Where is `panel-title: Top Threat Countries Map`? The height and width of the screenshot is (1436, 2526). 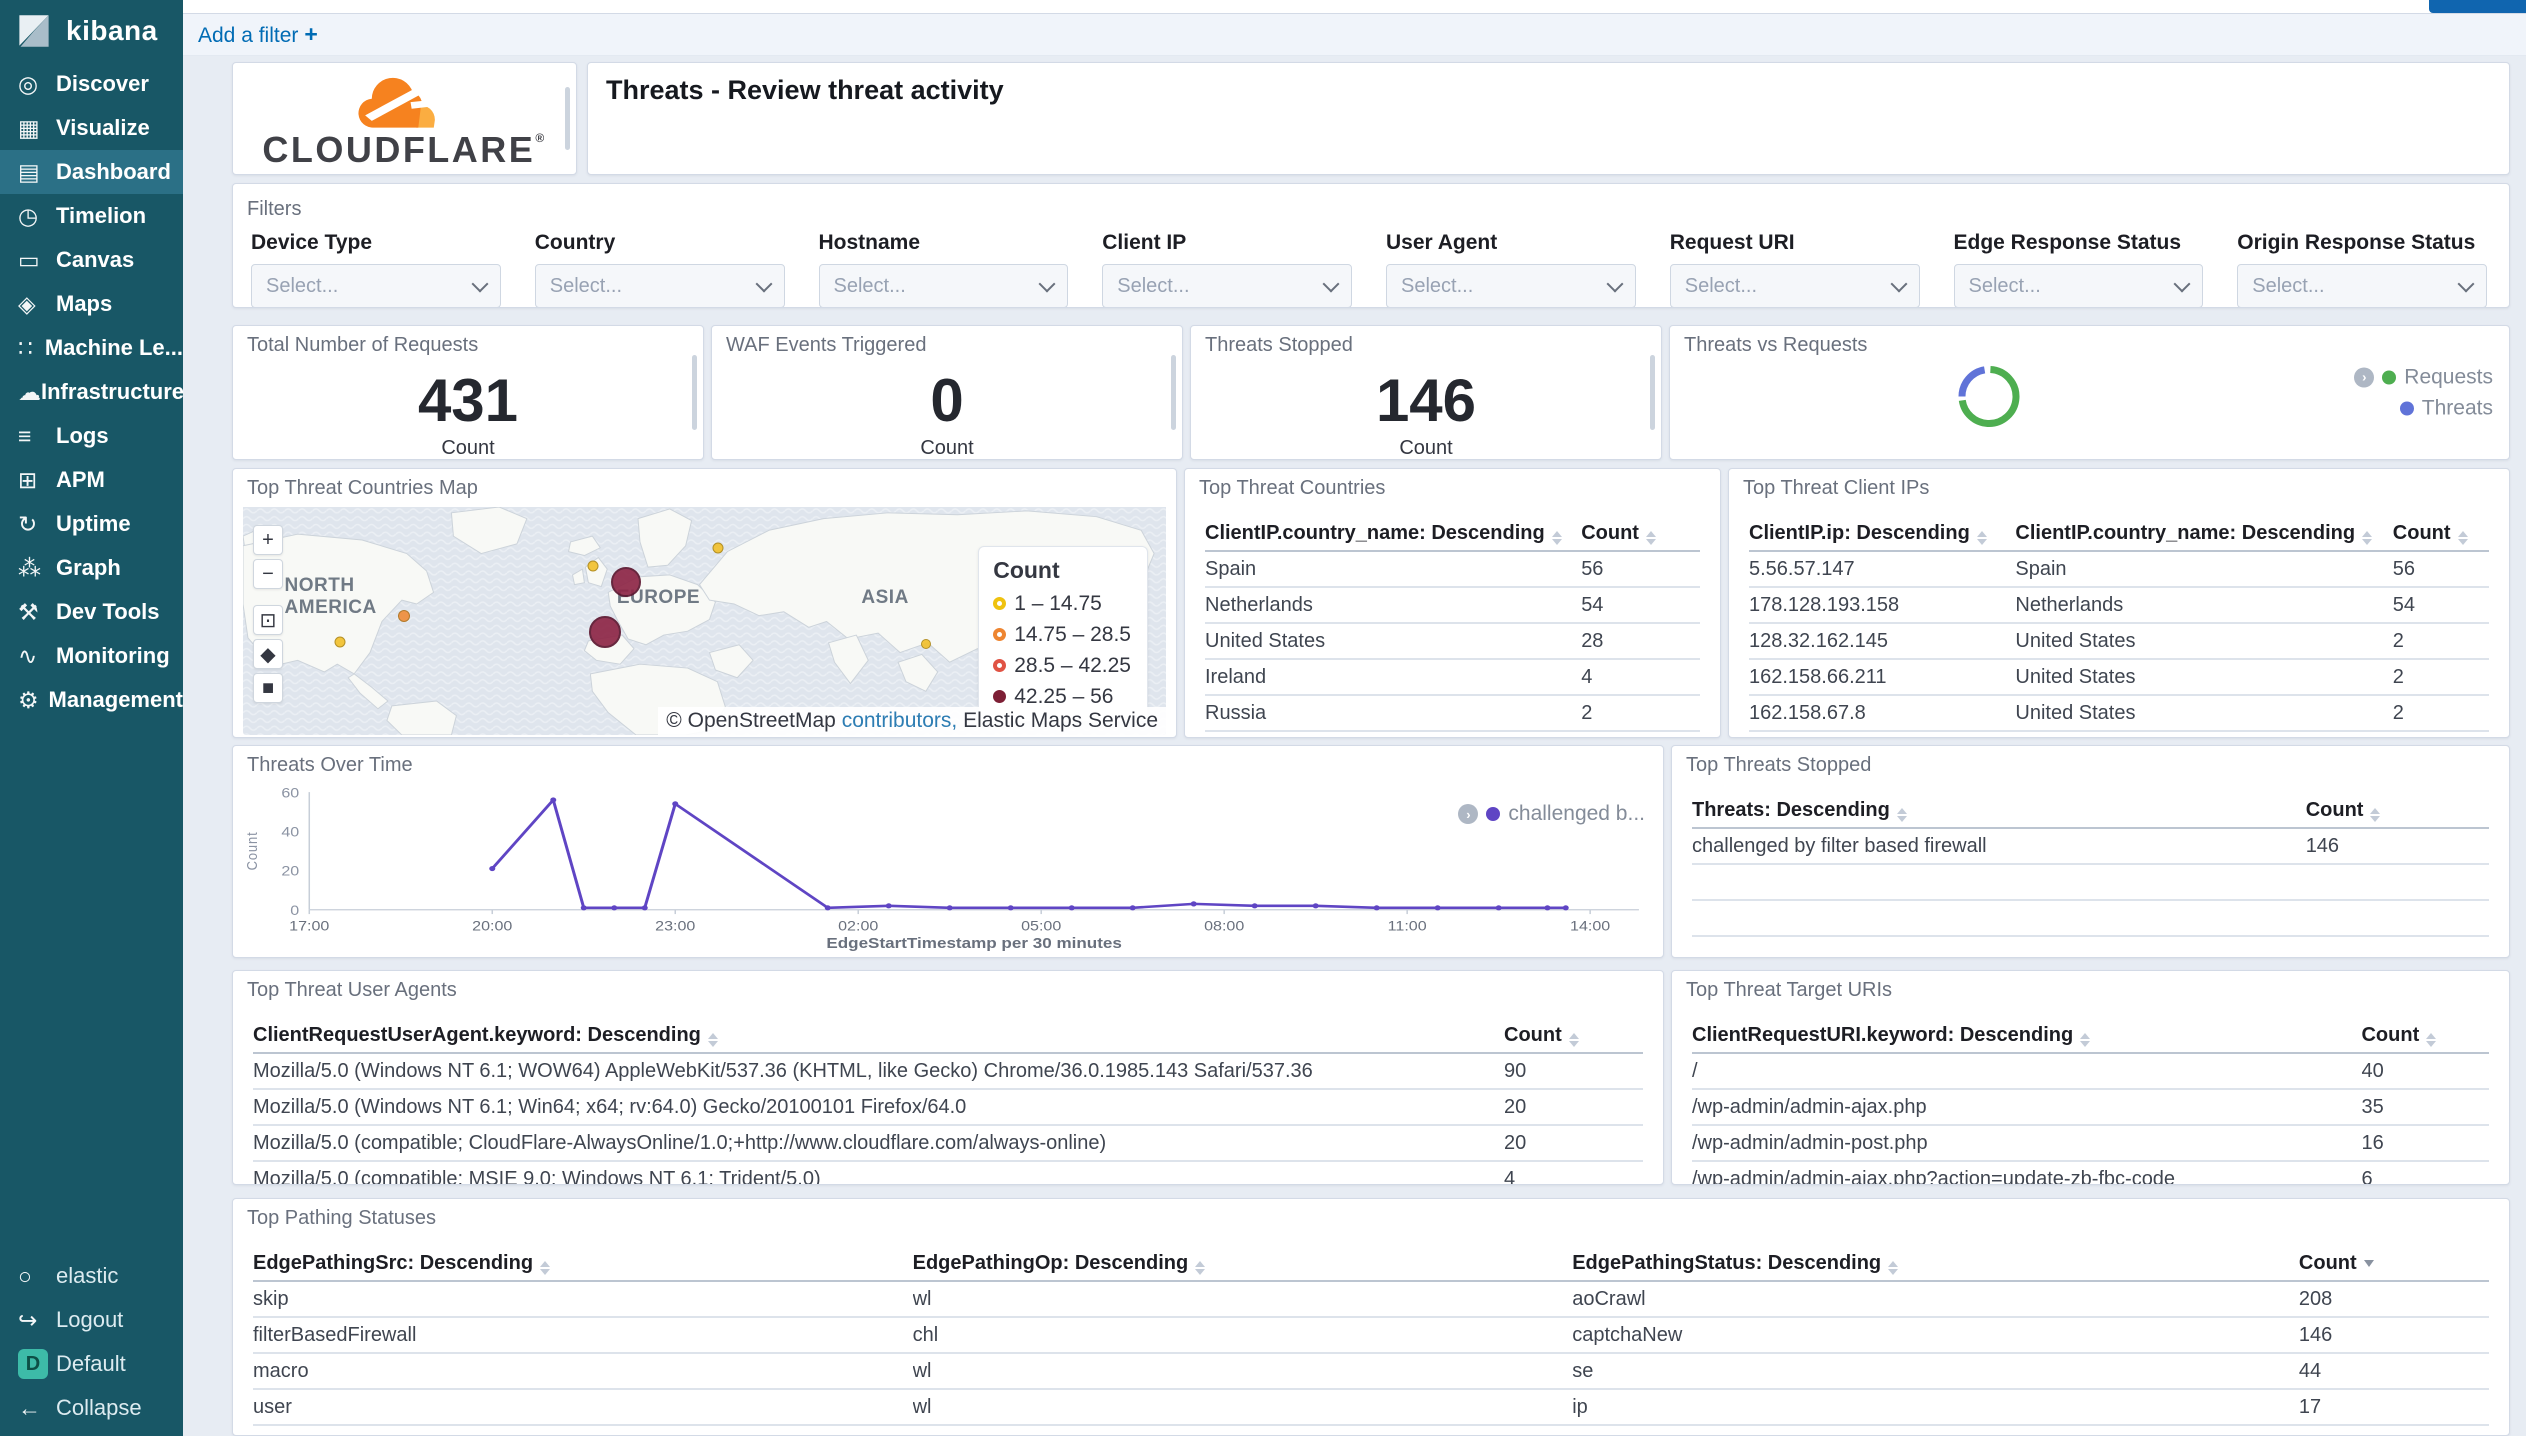 panel-title: Top Threat Countries Map is located at coordinates (362, 488).